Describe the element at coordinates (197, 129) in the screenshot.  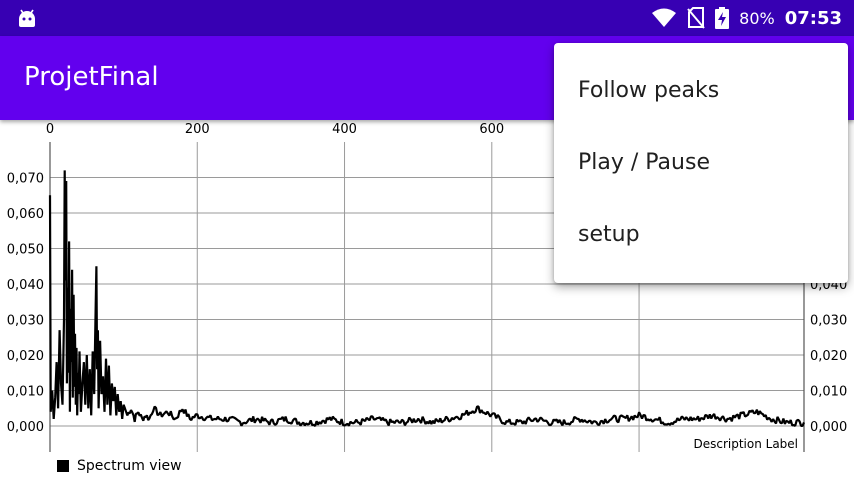
I see `x-tick-label: 200` at that location.